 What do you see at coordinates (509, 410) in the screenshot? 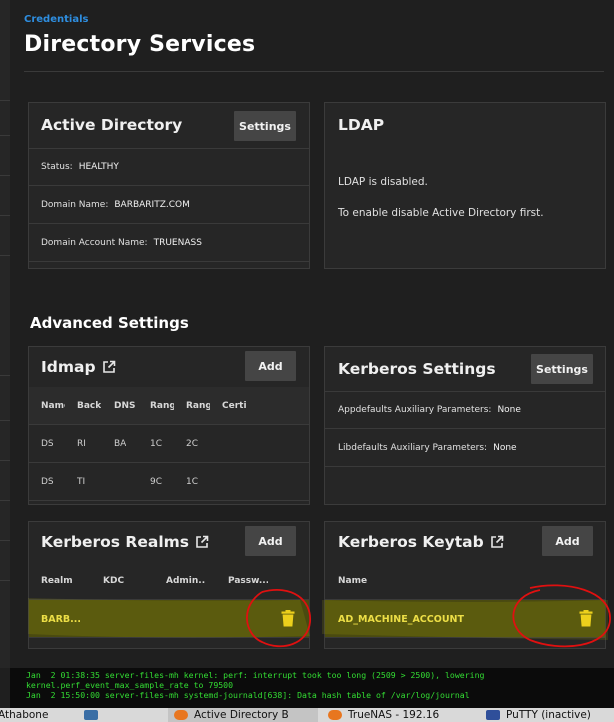
I see `appdefaults-value: None` at bounding box center [509, 410].